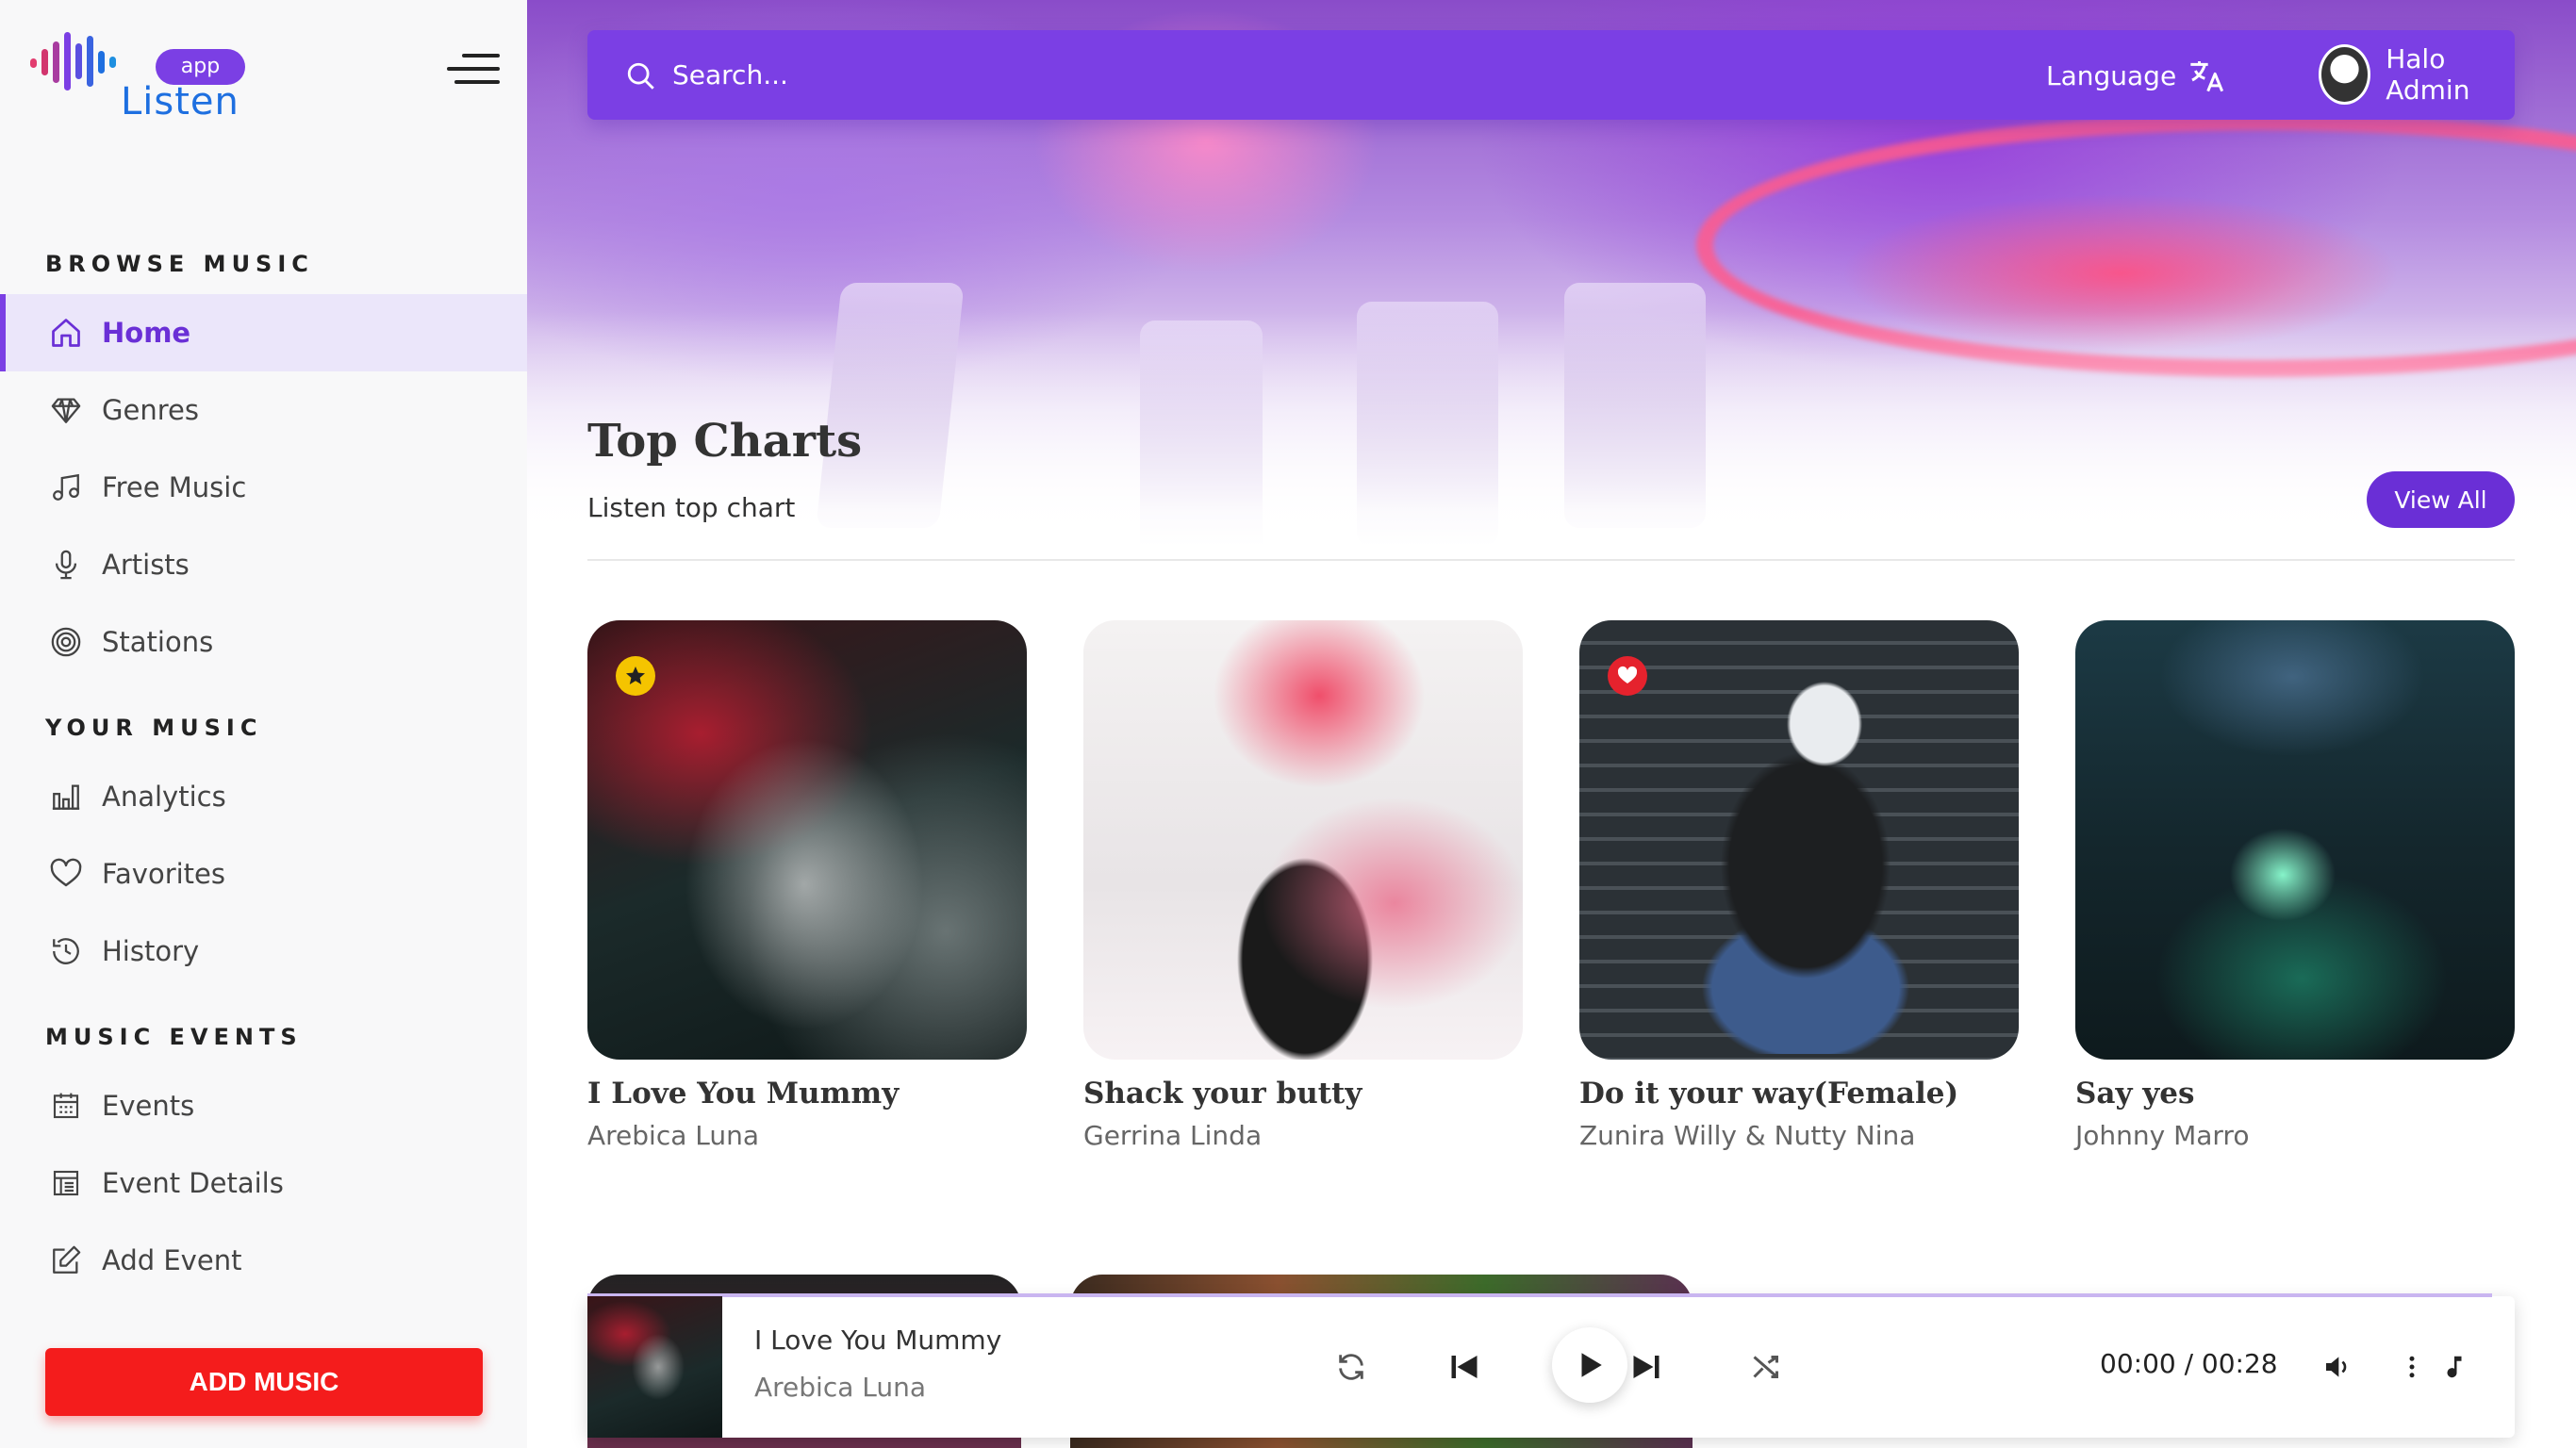 The width and height of the screenshot is (2576, 1448). What do you see at coordinates (66, 1106) in the screenshot?
I see `calendar-icon` at bounding box center [66, 1106].